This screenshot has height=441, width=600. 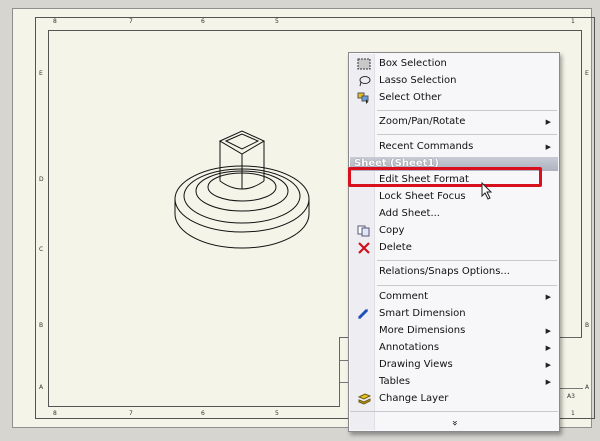 What do you see at coordinates (364, 314) in the screenshot?
I see `smart-dimension-icon` at bounding box center [364, 314].